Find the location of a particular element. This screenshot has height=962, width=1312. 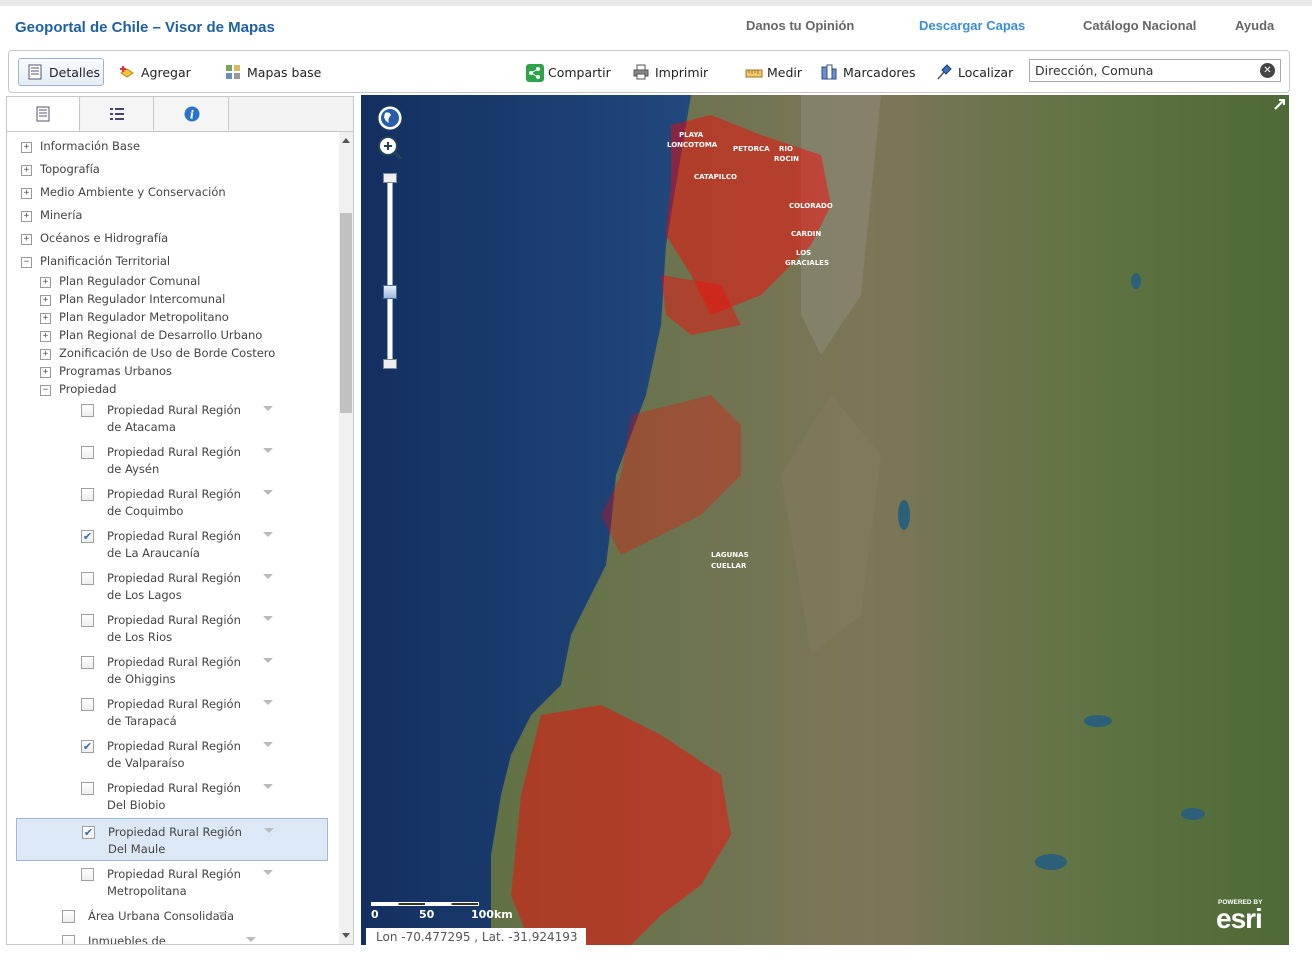

zoom-slider is located at coordinates (390, 271).